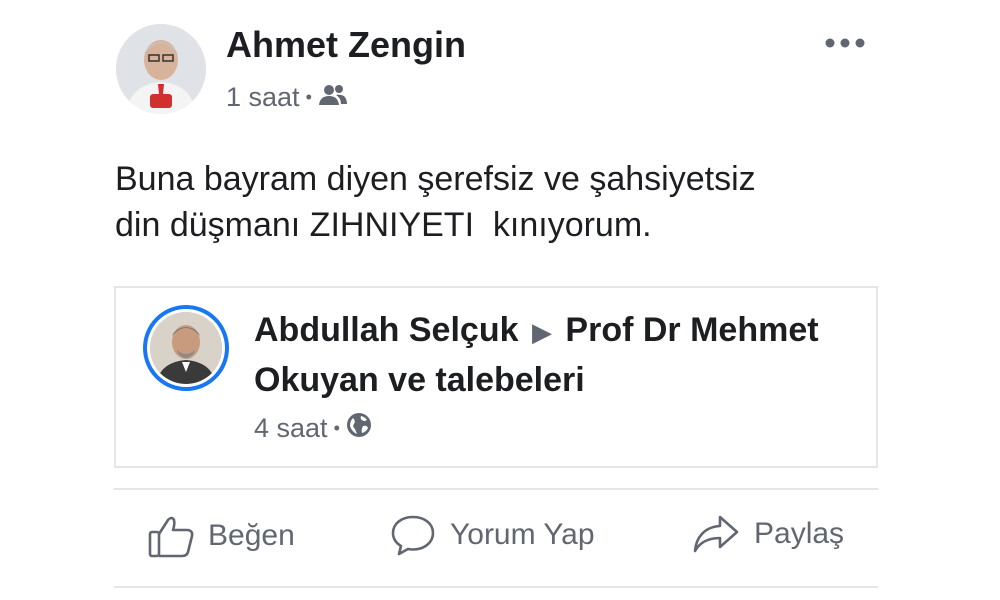  I want to click on globe-icon, so click(359, 428).